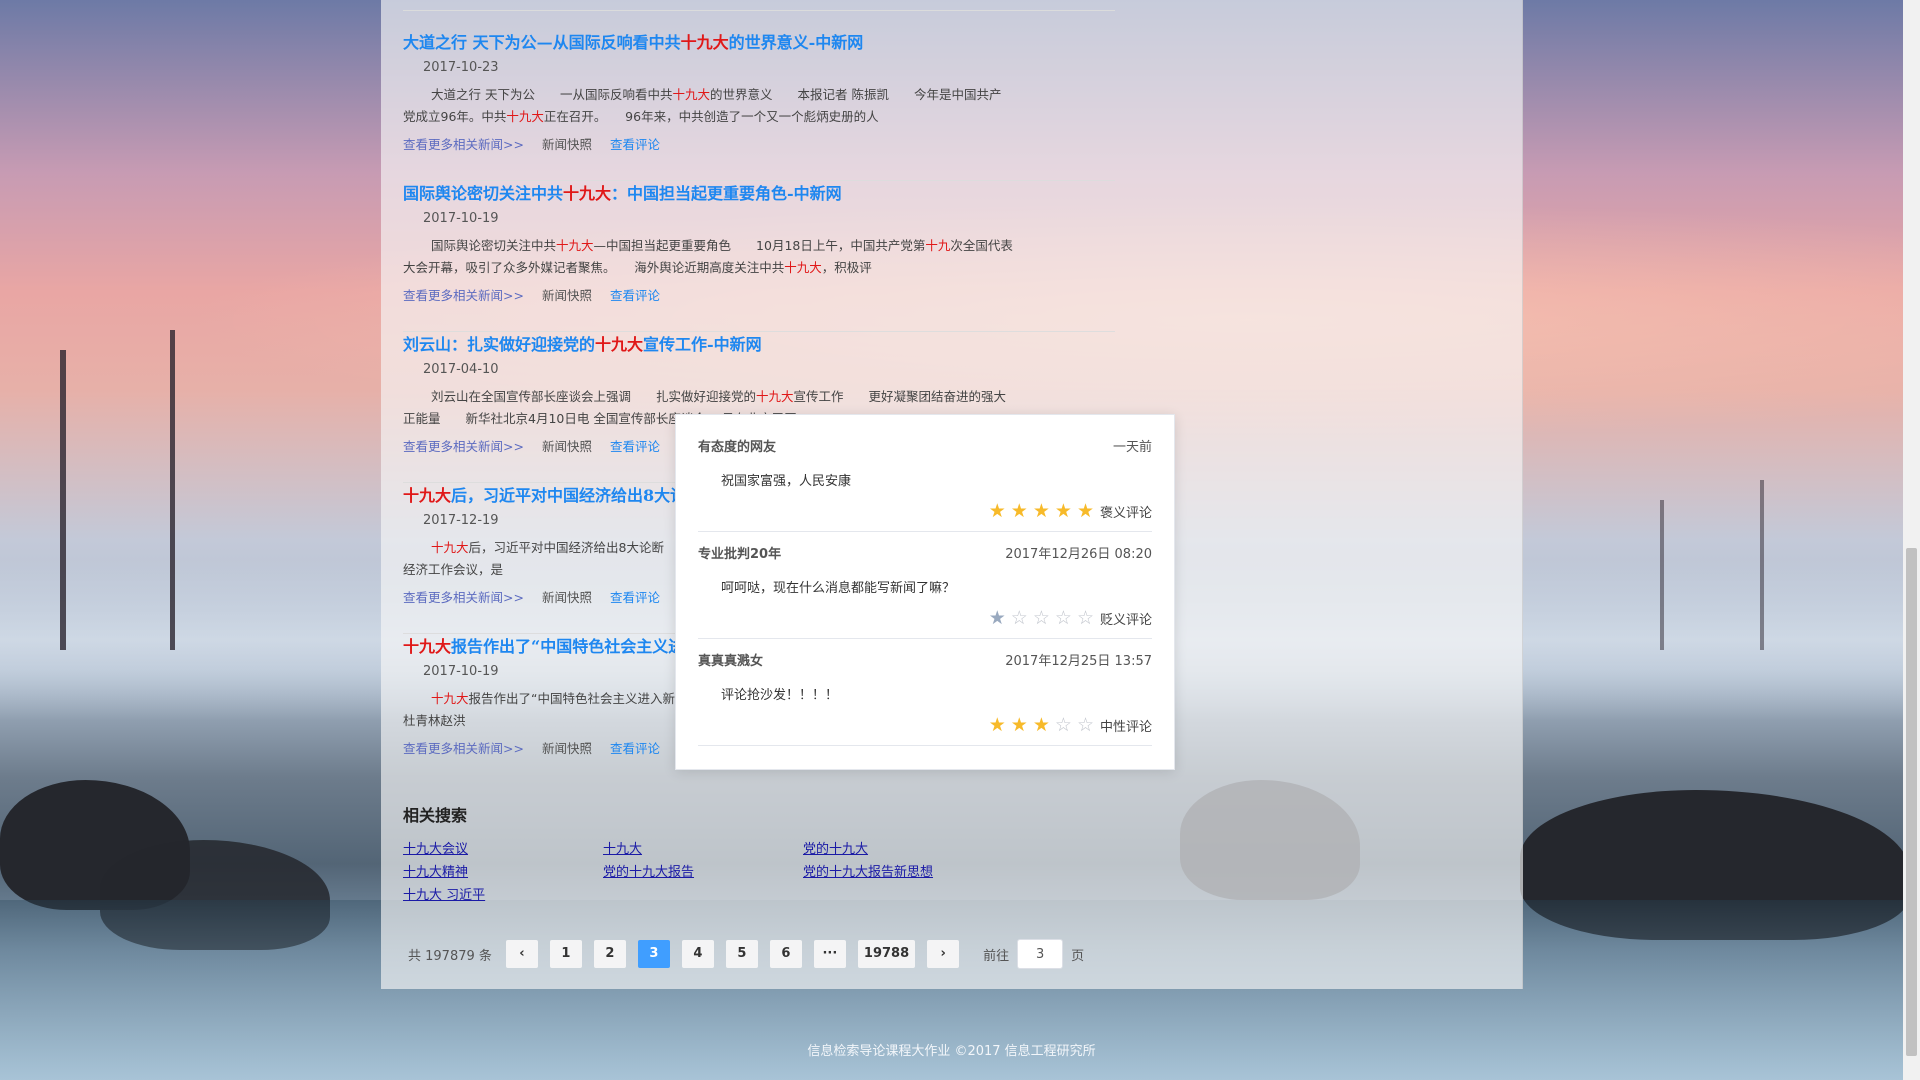  Describe the element at coordinates (759, 345) in the screenshot. I see `result-title: 刘云山：扎实做好迎接党的十九大宣传工作-中新网` at that location.